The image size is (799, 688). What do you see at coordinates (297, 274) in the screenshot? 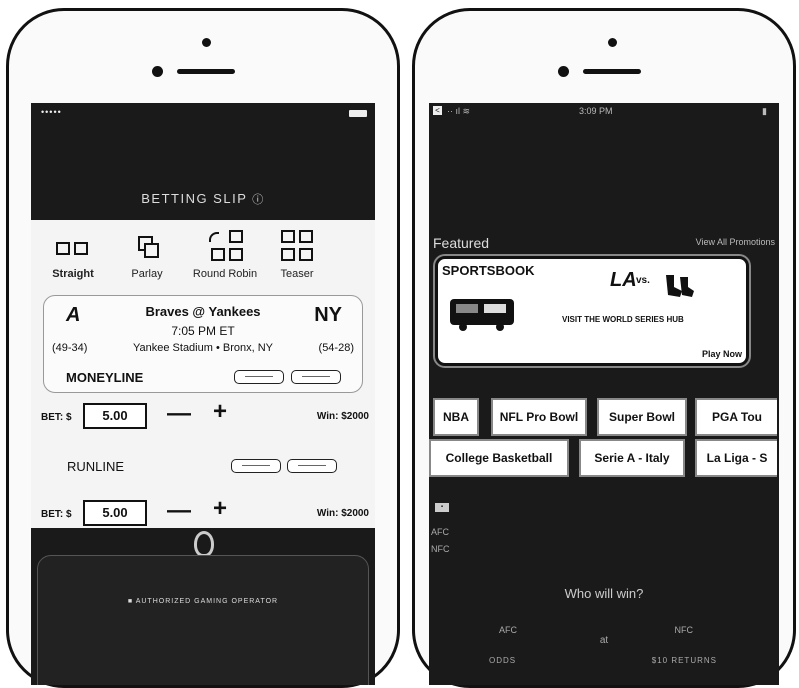
I see `tab-label: Teaser` at bounding box center [297, 274].